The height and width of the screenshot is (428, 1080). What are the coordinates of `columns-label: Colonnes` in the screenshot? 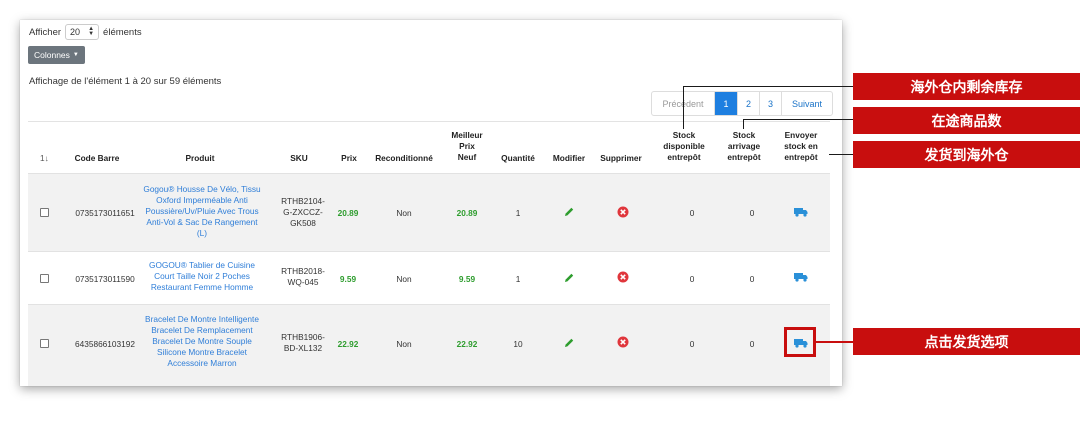 It's located at (52, 55).